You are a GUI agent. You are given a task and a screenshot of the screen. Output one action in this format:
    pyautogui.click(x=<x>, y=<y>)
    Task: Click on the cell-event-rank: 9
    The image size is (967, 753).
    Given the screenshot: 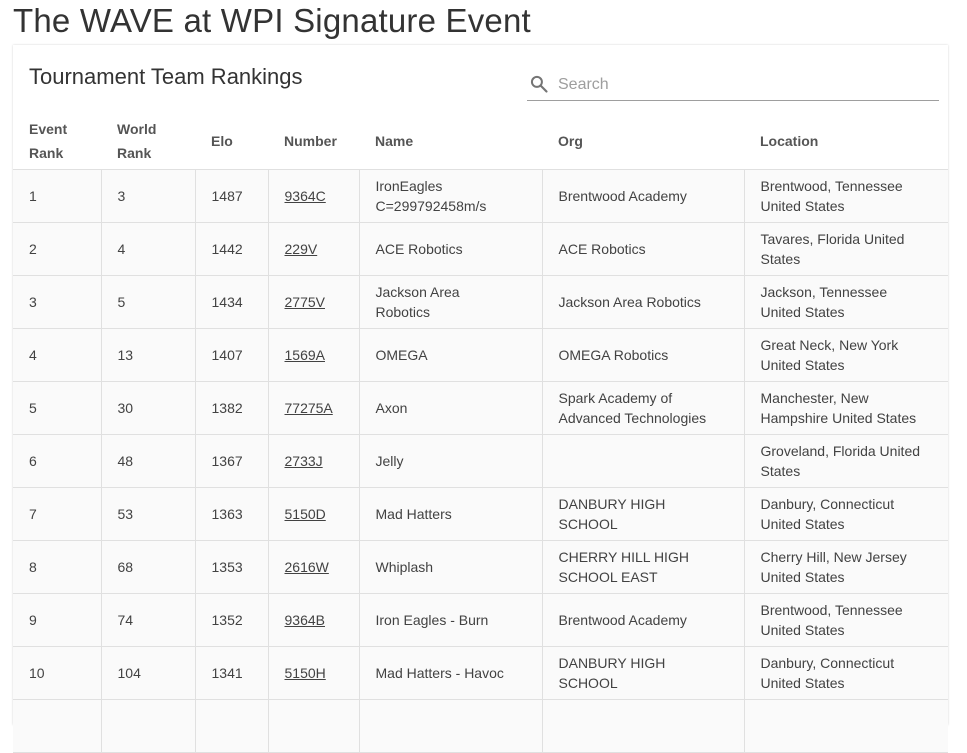 What is the action you would take?
    pyautogui.click(x=57, y=620)
    